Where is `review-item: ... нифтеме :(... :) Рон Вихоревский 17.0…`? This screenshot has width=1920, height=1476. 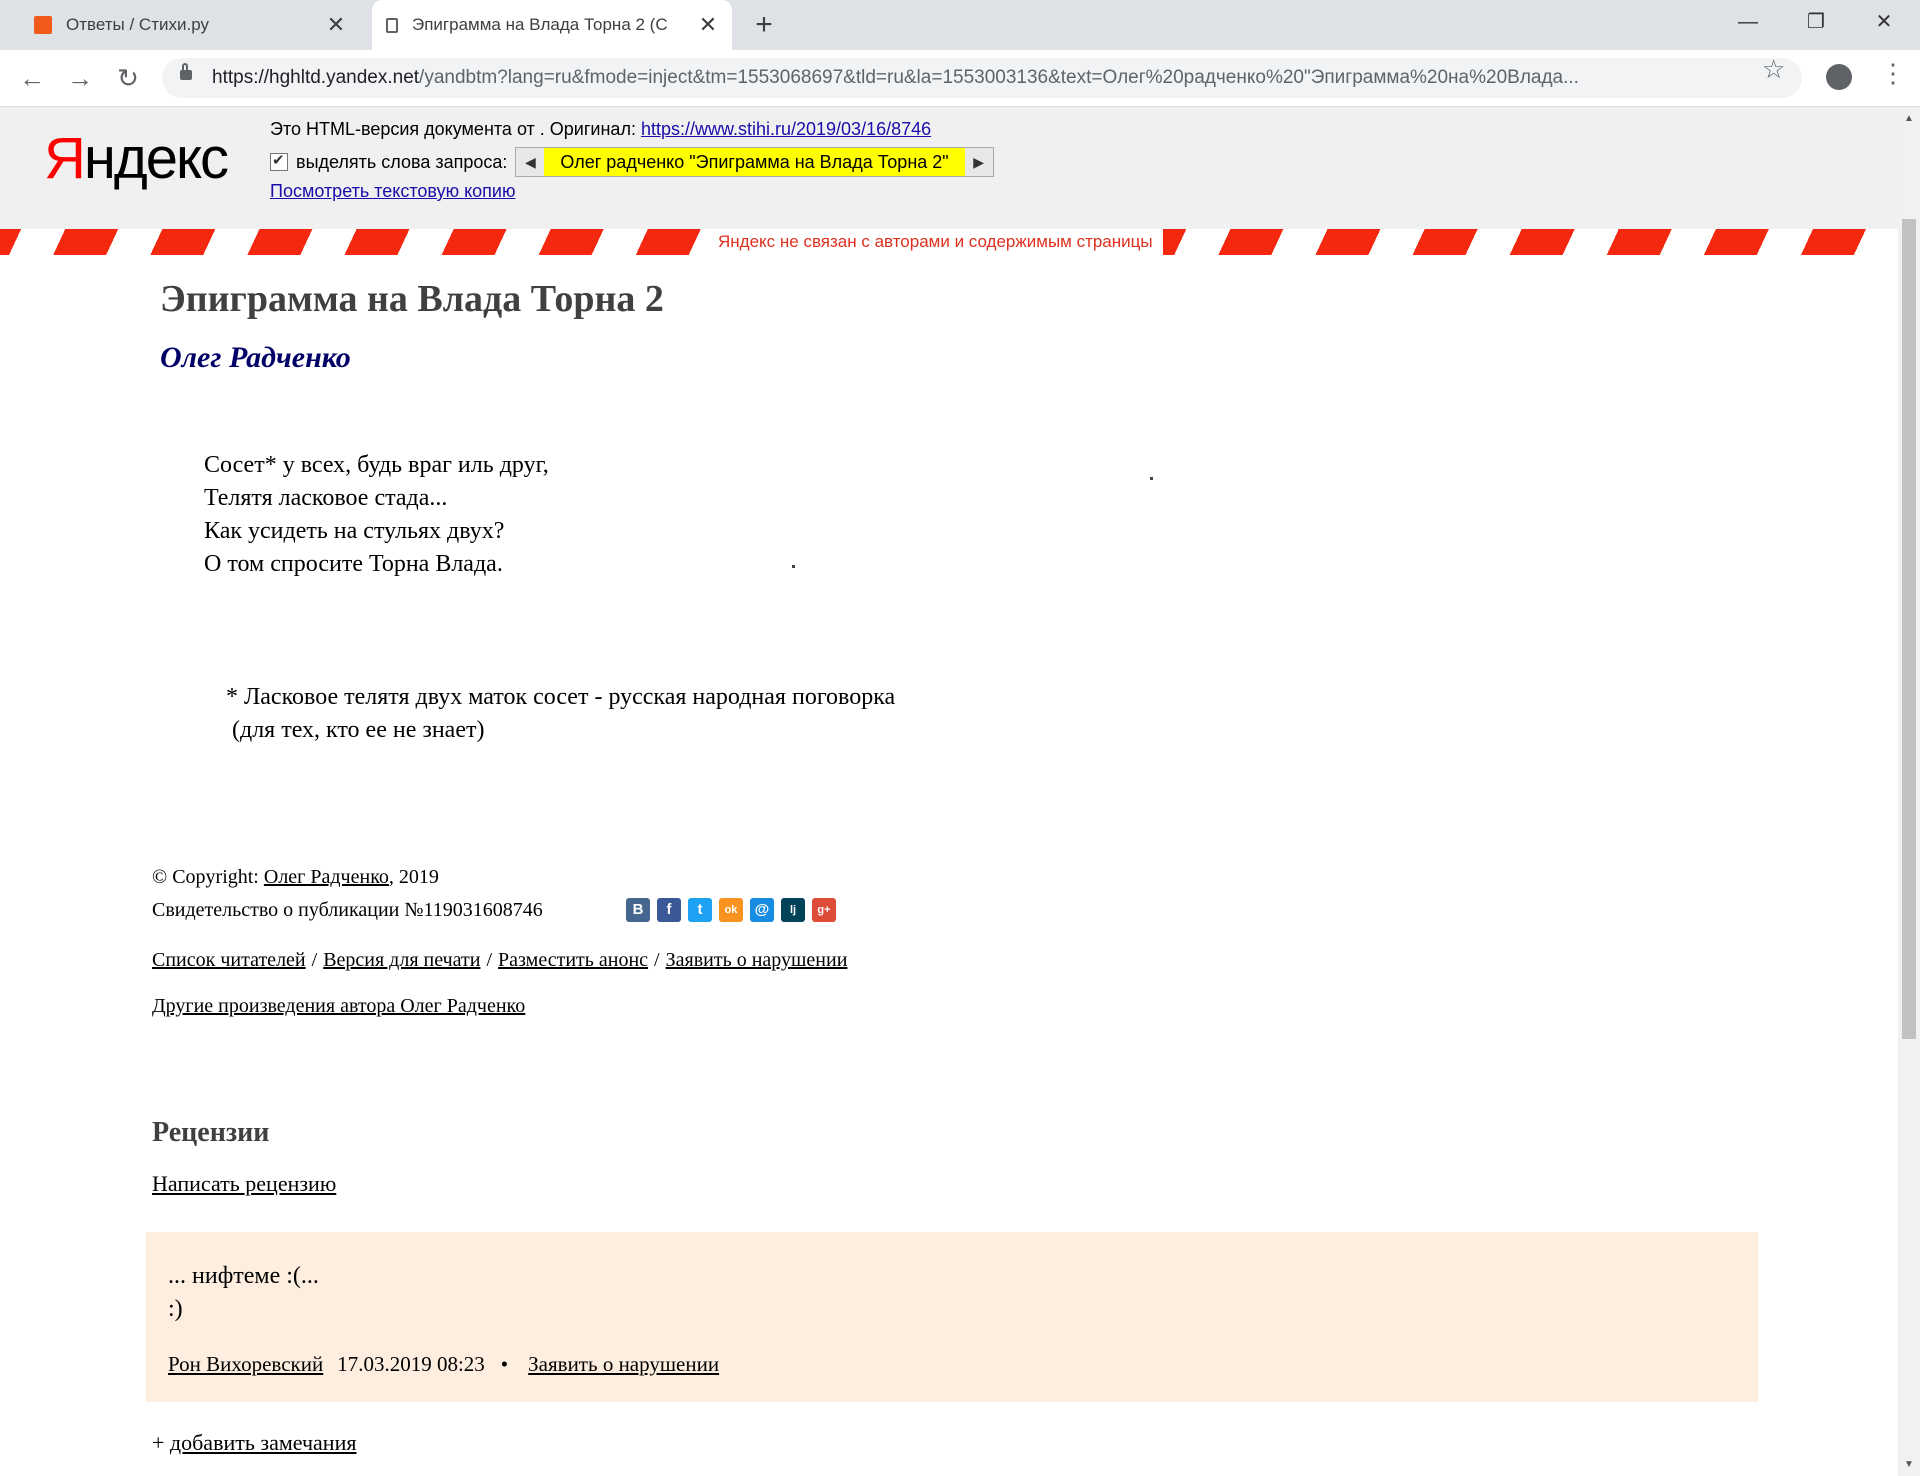
review-item: ... нифтеме :(... :) Рон Вихоревский 17.0… is located at coordinates (952, 1317).